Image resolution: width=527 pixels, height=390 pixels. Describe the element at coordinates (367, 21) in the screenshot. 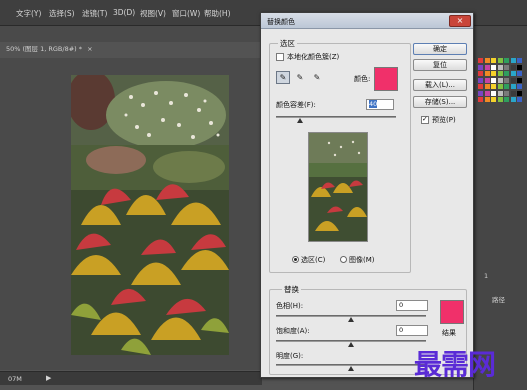

I see `dialog-title-bar: 替换颜色 ×` at that location.